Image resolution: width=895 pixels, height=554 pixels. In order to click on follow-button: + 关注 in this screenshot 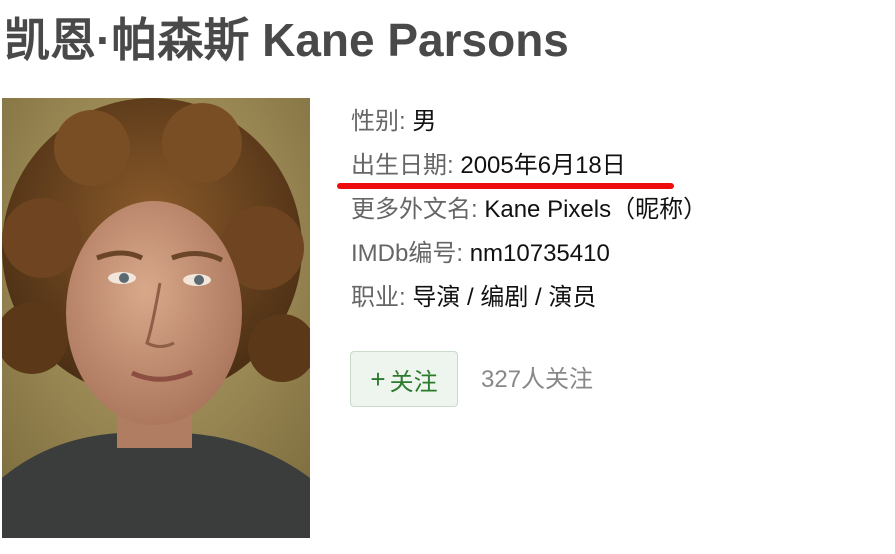, I will do `click(404, 379)`.